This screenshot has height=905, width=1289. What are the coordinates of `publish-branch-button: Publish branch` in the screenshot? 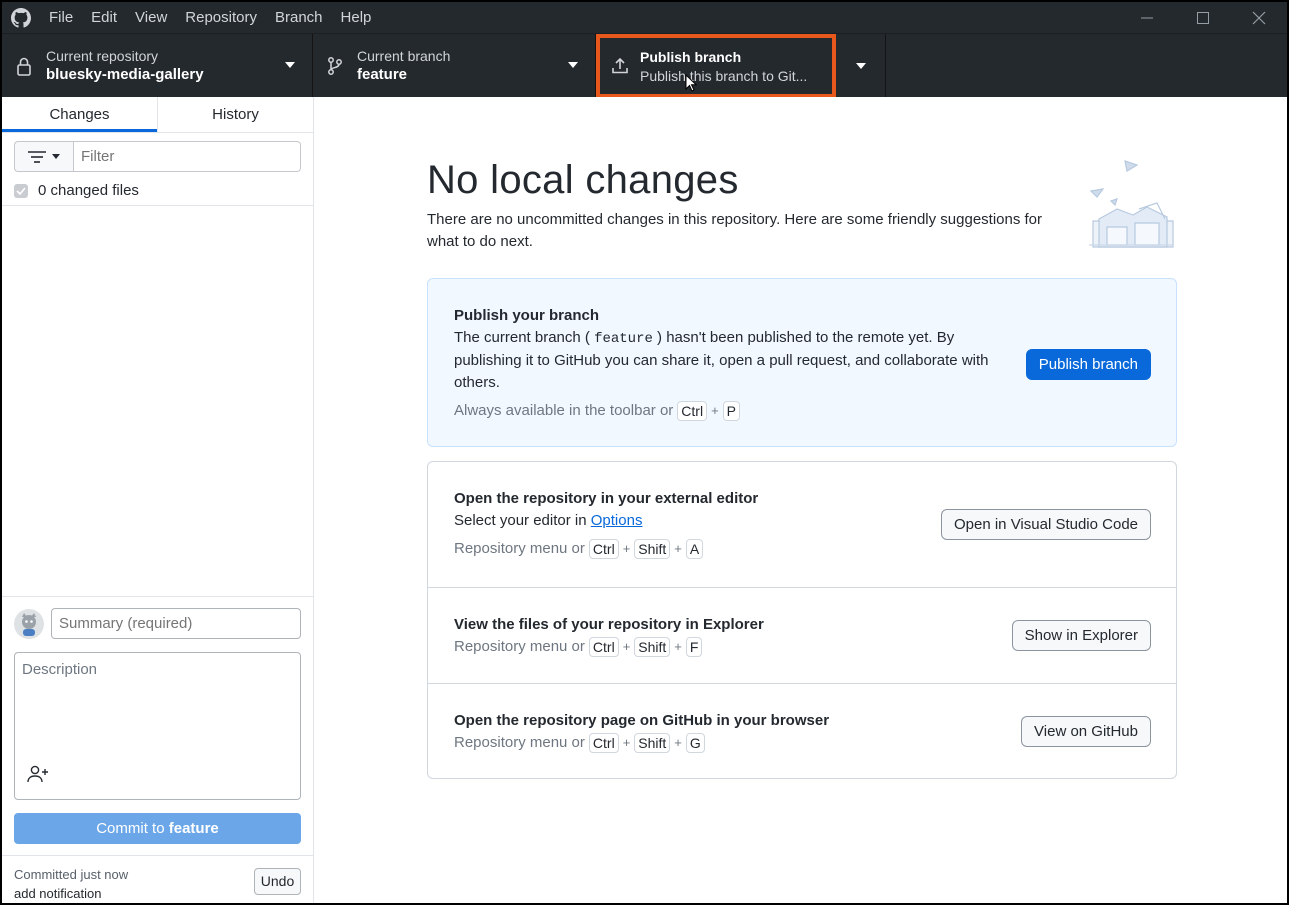 It's located at (1088, 364).